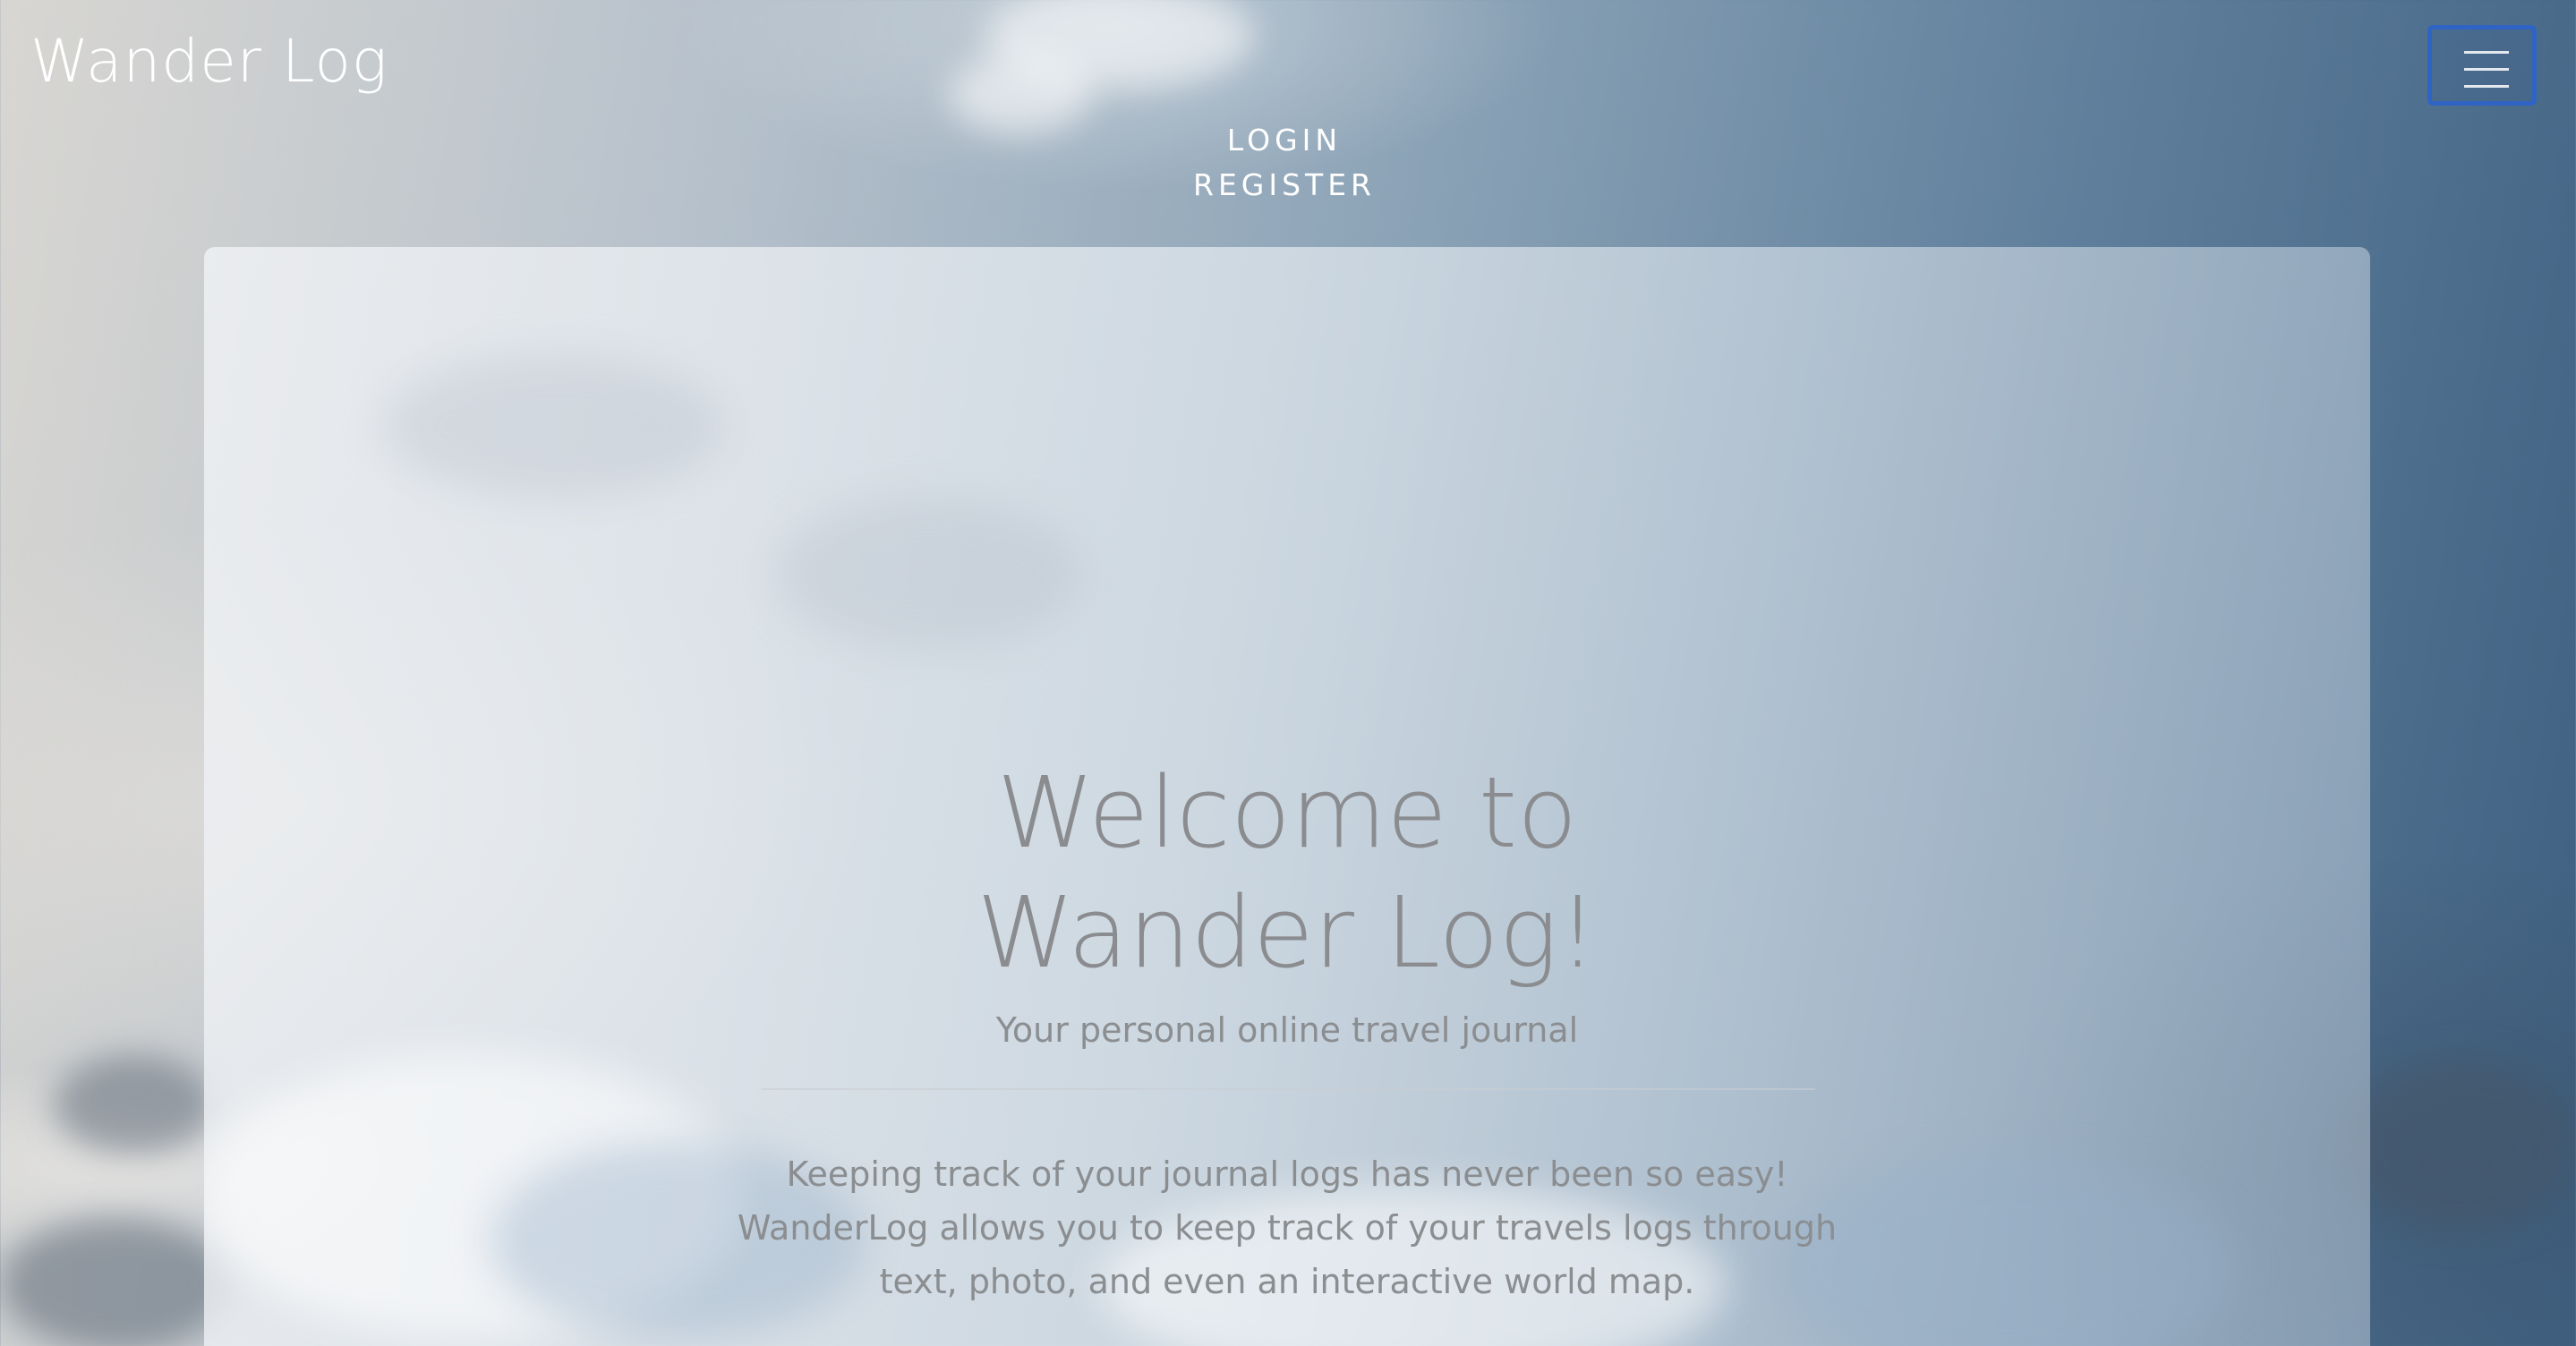 The image size is (2576, 1346). Describe the element at coordinates (1284, 141) in the screenshot. I see `nav-login-link: LOGIN` at that location.